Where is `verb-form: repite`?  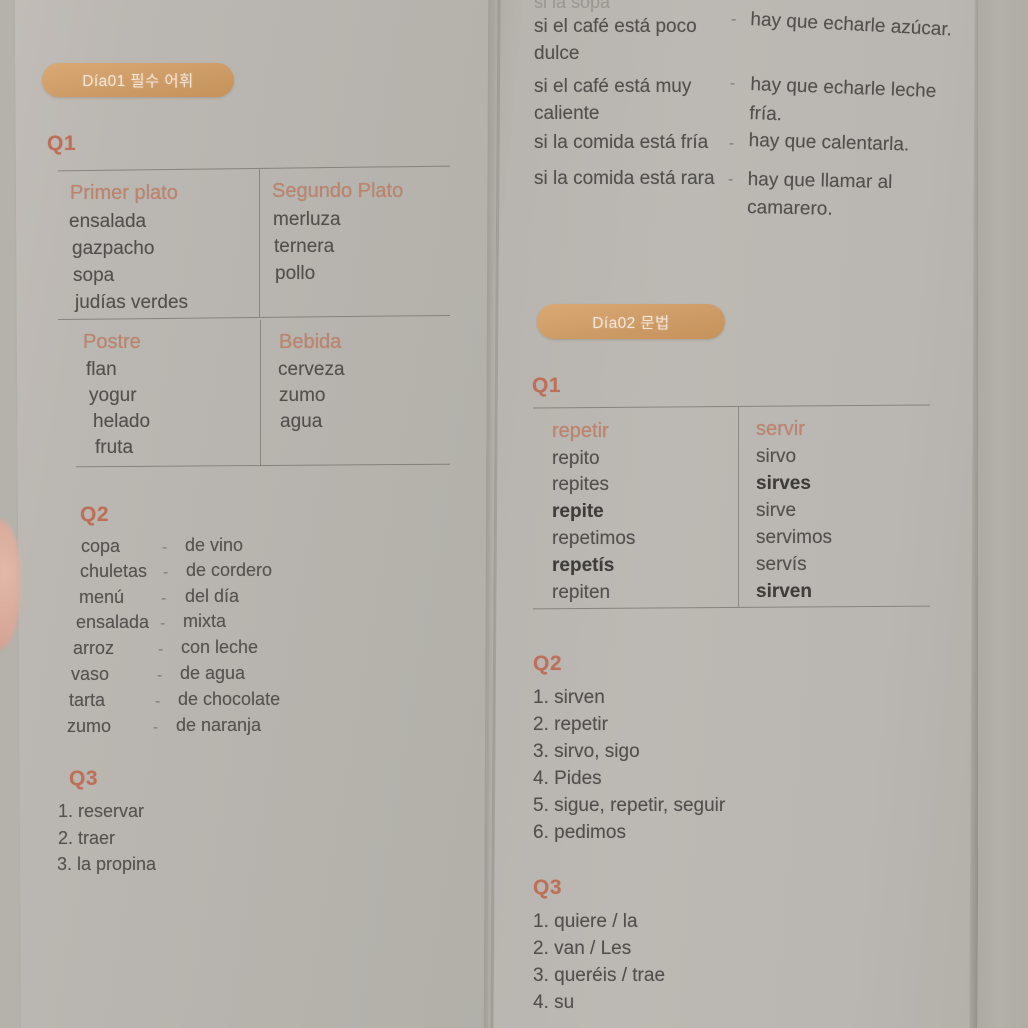
verb-form: repite is located at coordinates (578, 511).